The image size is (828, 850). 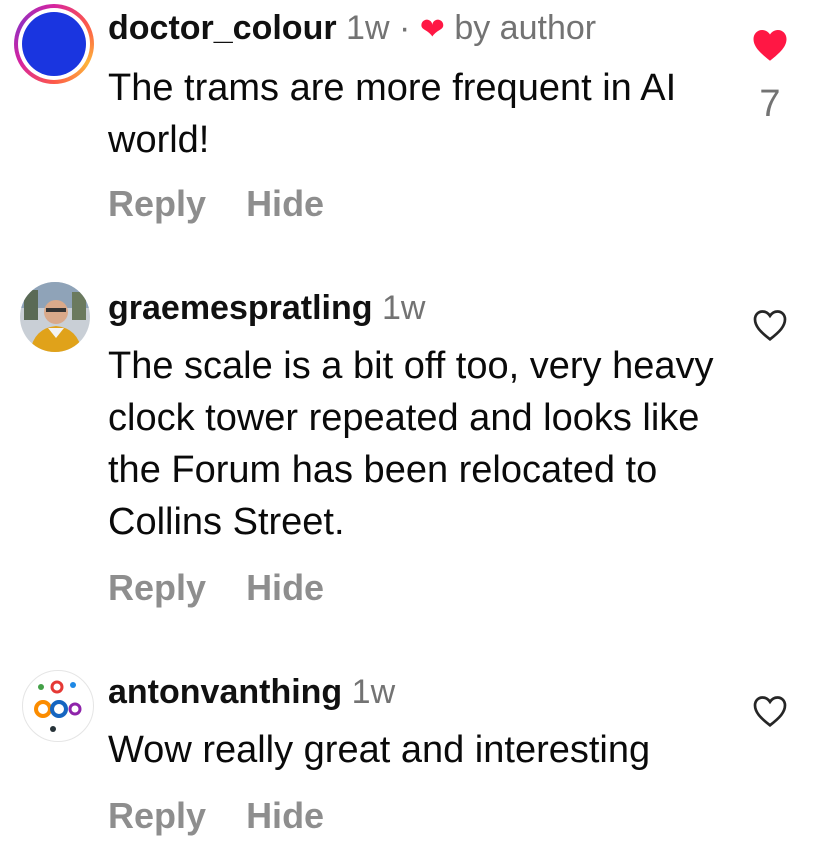 What do you see at coordinates (392, 114) in the screenshot?
I see `comment-text: The trams are more frequent in AI world!` at bounding box center [392, 114].